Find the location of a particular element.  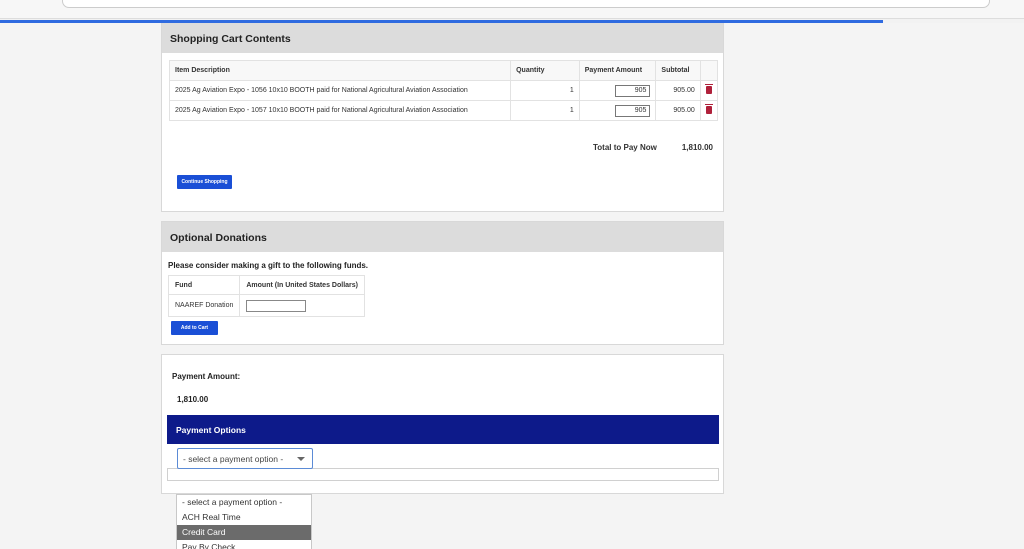

col-actions is located at coordinates (709, 70).